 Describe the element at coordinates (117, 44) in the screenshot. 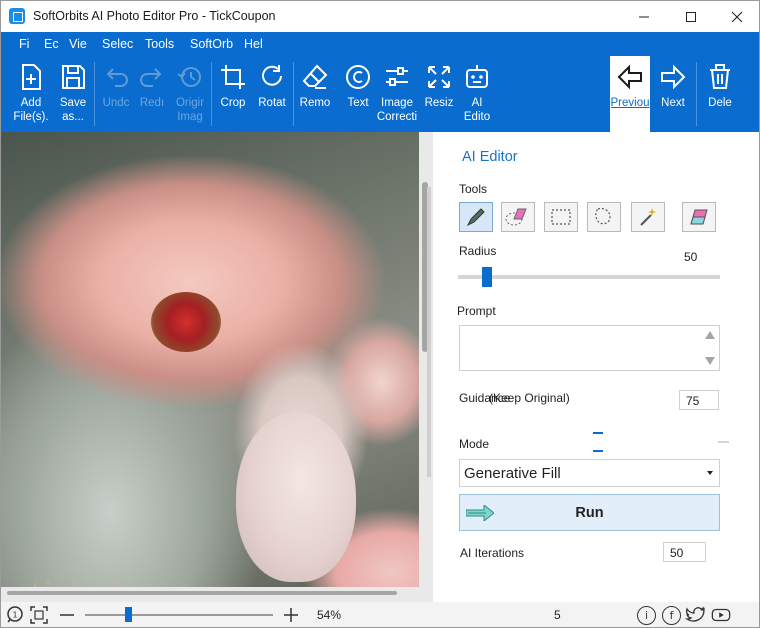

I see `menu-select: Selec` at that location.